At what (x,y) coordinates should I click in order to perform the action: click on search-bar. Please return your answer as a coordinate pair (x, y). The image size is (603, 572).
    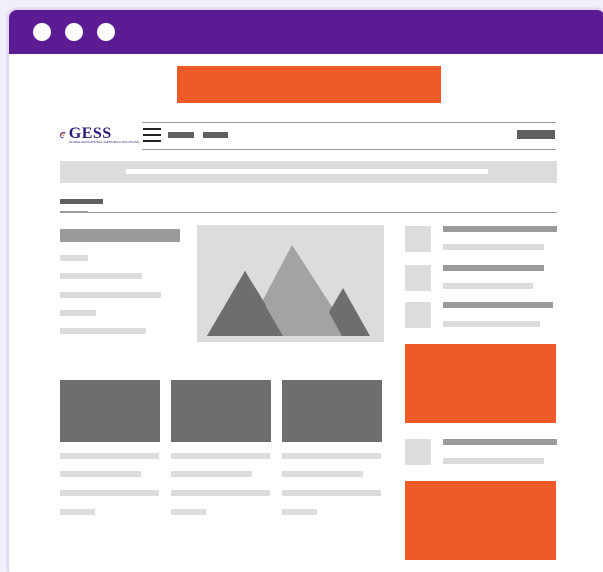
    Looking at the image, I should click on (308, 172).